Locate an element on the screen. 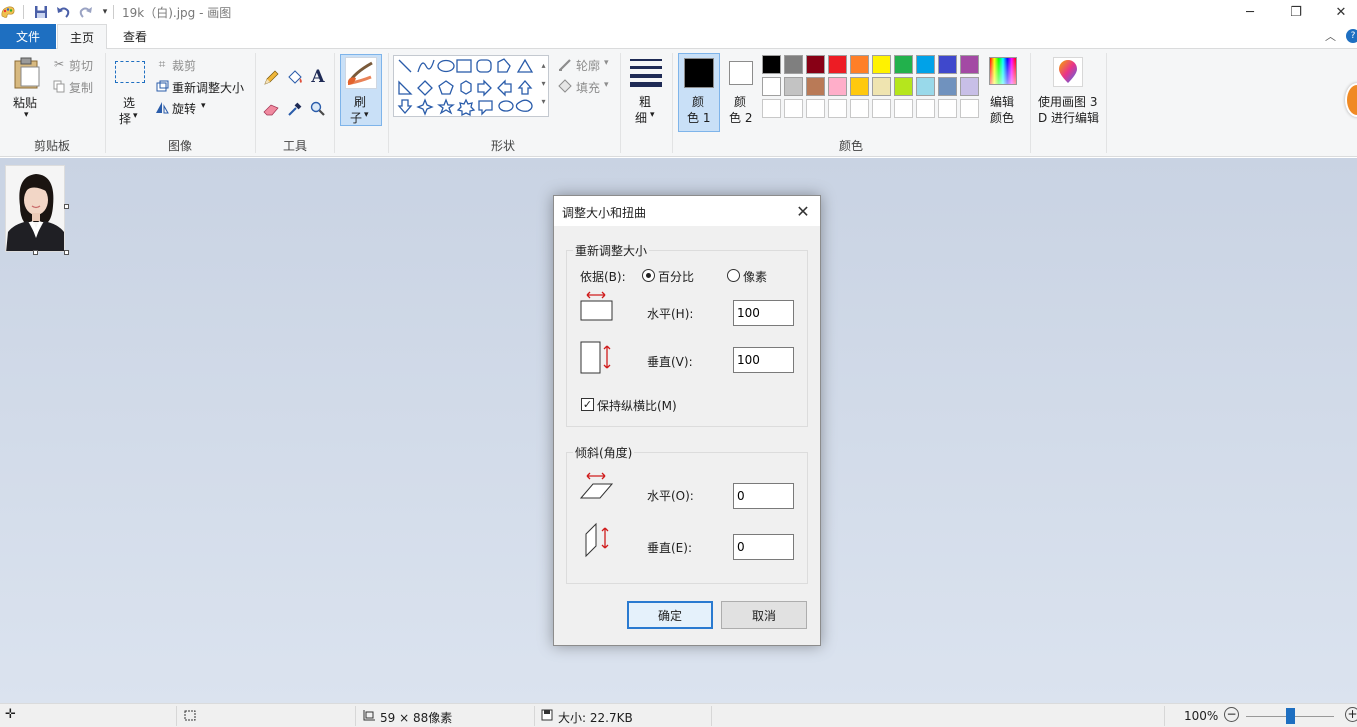 This screenshot has height=727, width=1357. outline-dropdown-icon: ▾ is located at coordinates (606, 63).